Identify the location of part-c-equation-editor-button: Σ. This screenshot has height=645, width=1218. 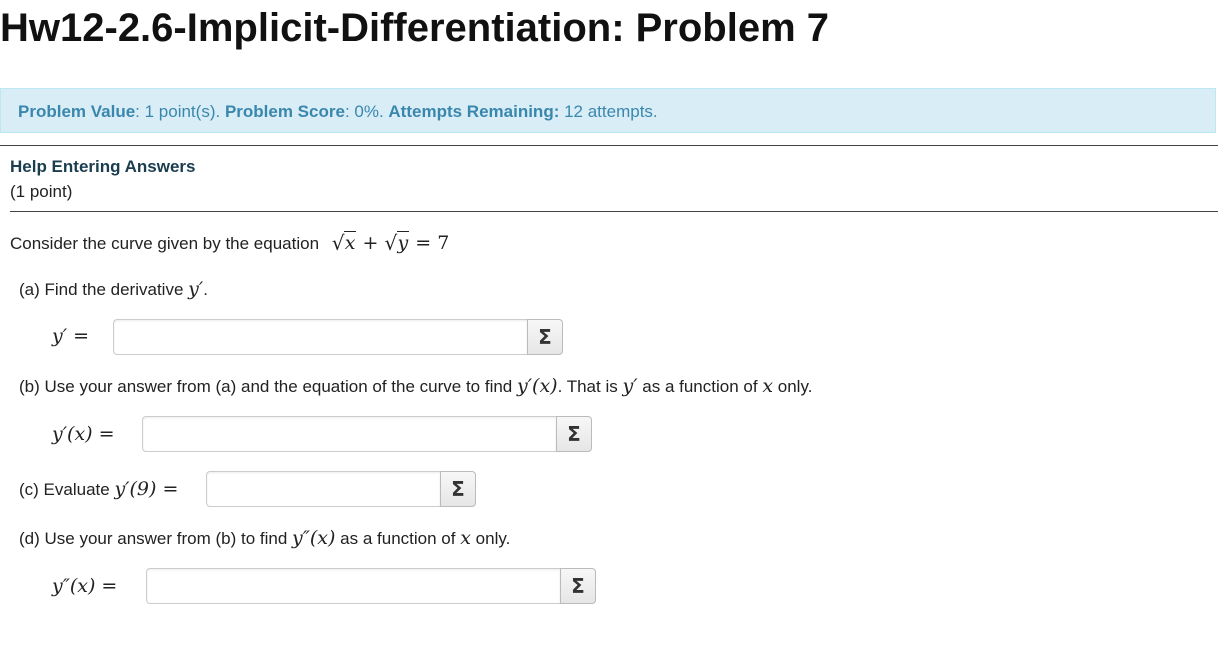
(458, 489).